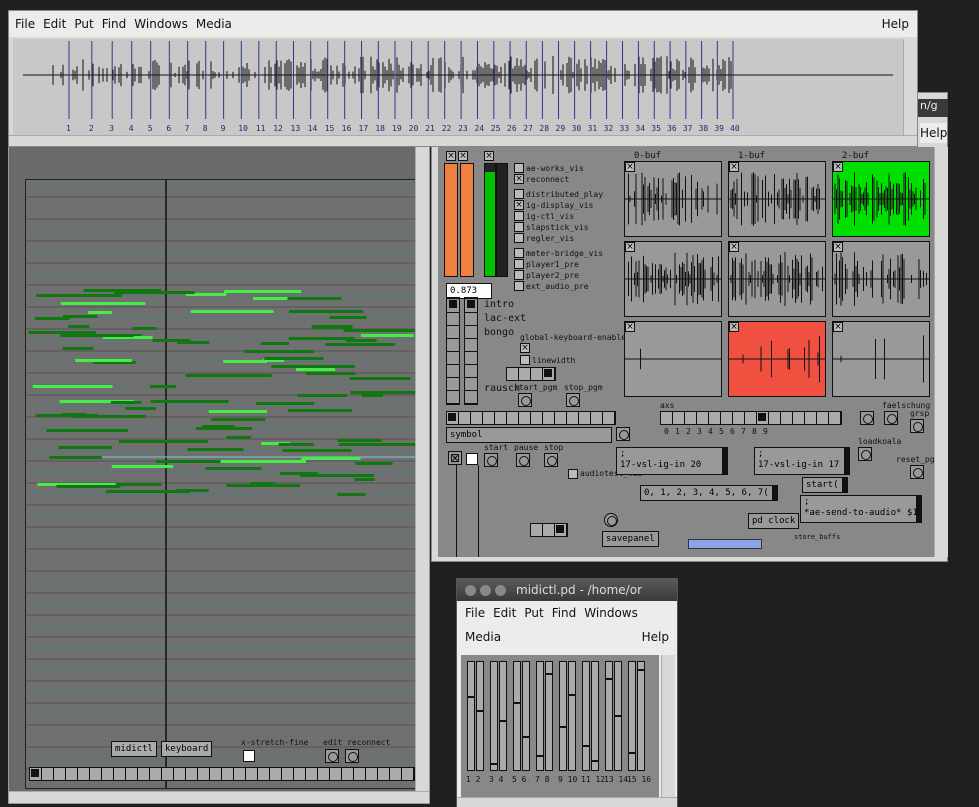  Describe the element at coordinates (451, 156) in the screenshot. I see `meter-toggle-1: ×` at that location.